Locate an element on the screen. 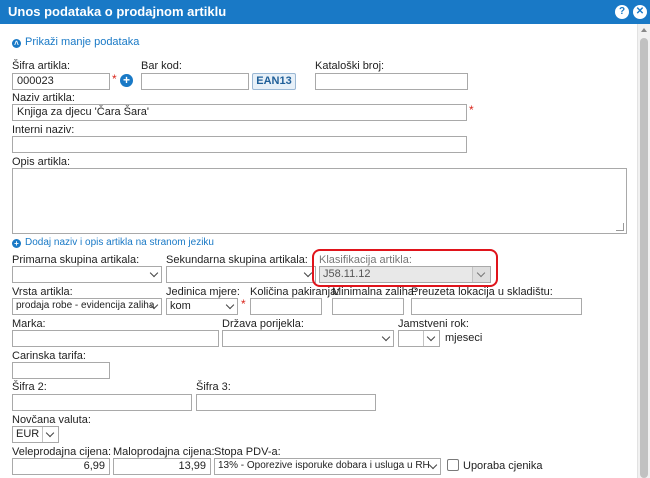 The width and height of the screenshot is (650, 478). sifra-label: Šifra artikla: is located at coordinates (41, 66).